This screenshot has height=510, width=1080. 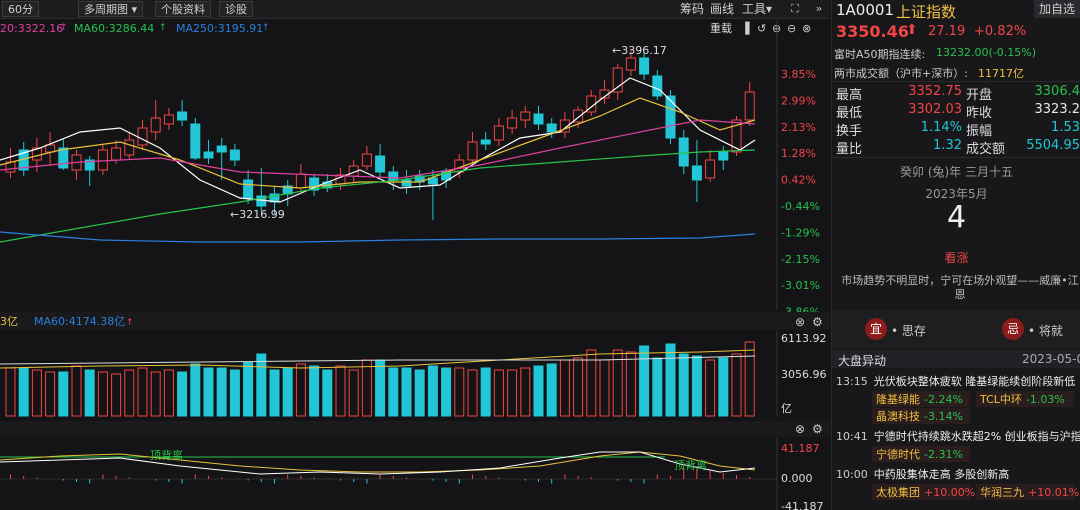 I want to click on stock-chip: 太极集团 +10.00%, so click(x=923, y=492).